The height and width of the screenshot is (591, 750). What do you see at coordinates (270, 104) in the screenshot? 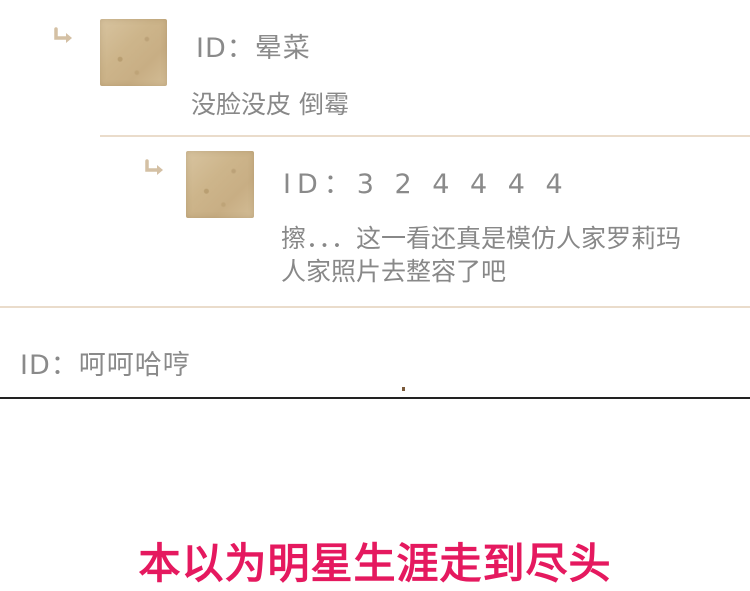
I see `comment-text: 没脸没皮 倒霉` at bounding box center [270, 104].